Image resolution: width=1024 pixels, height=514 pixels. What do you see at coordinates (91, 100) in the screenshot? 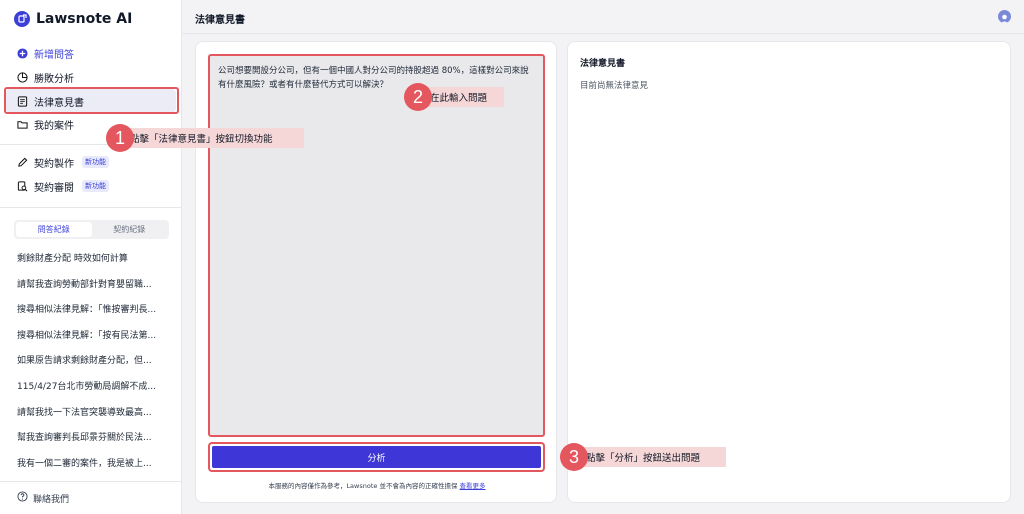
I see `annotation-highlight-nav` at bounding box center [91, 100].